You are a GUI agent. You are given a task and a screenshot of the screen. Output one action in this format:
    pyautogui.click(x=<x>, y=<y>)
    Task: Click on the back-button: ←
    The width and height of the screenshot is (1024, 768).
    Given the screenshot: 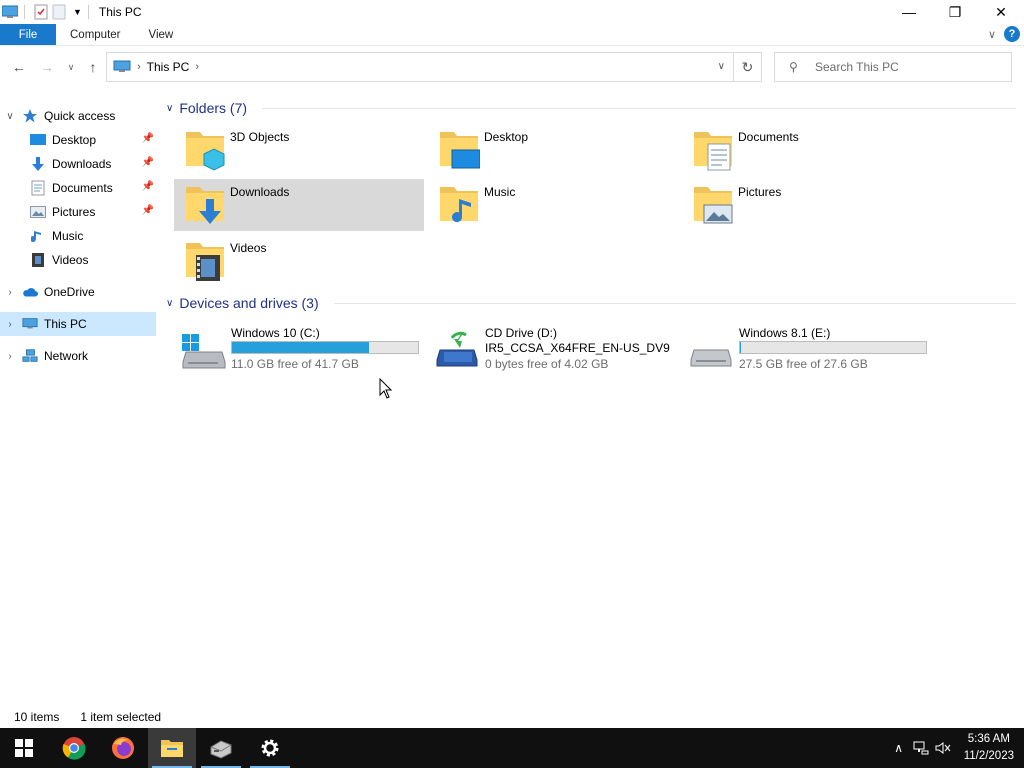 What is the action you would take?
    pyautogui.click(x=19, y=67)
    